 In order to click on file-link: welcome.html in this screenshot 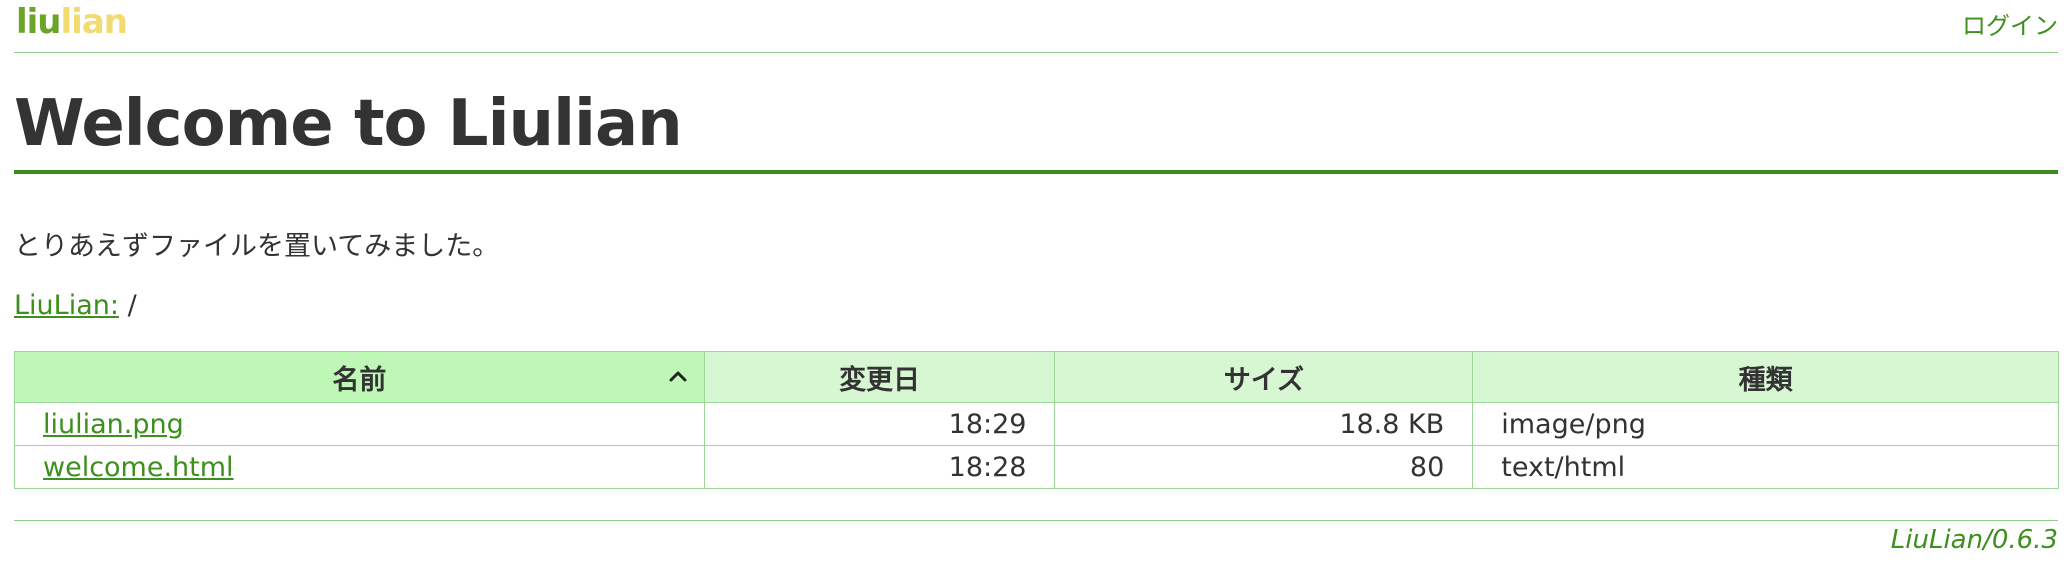, I will do `click(138, 467)`.